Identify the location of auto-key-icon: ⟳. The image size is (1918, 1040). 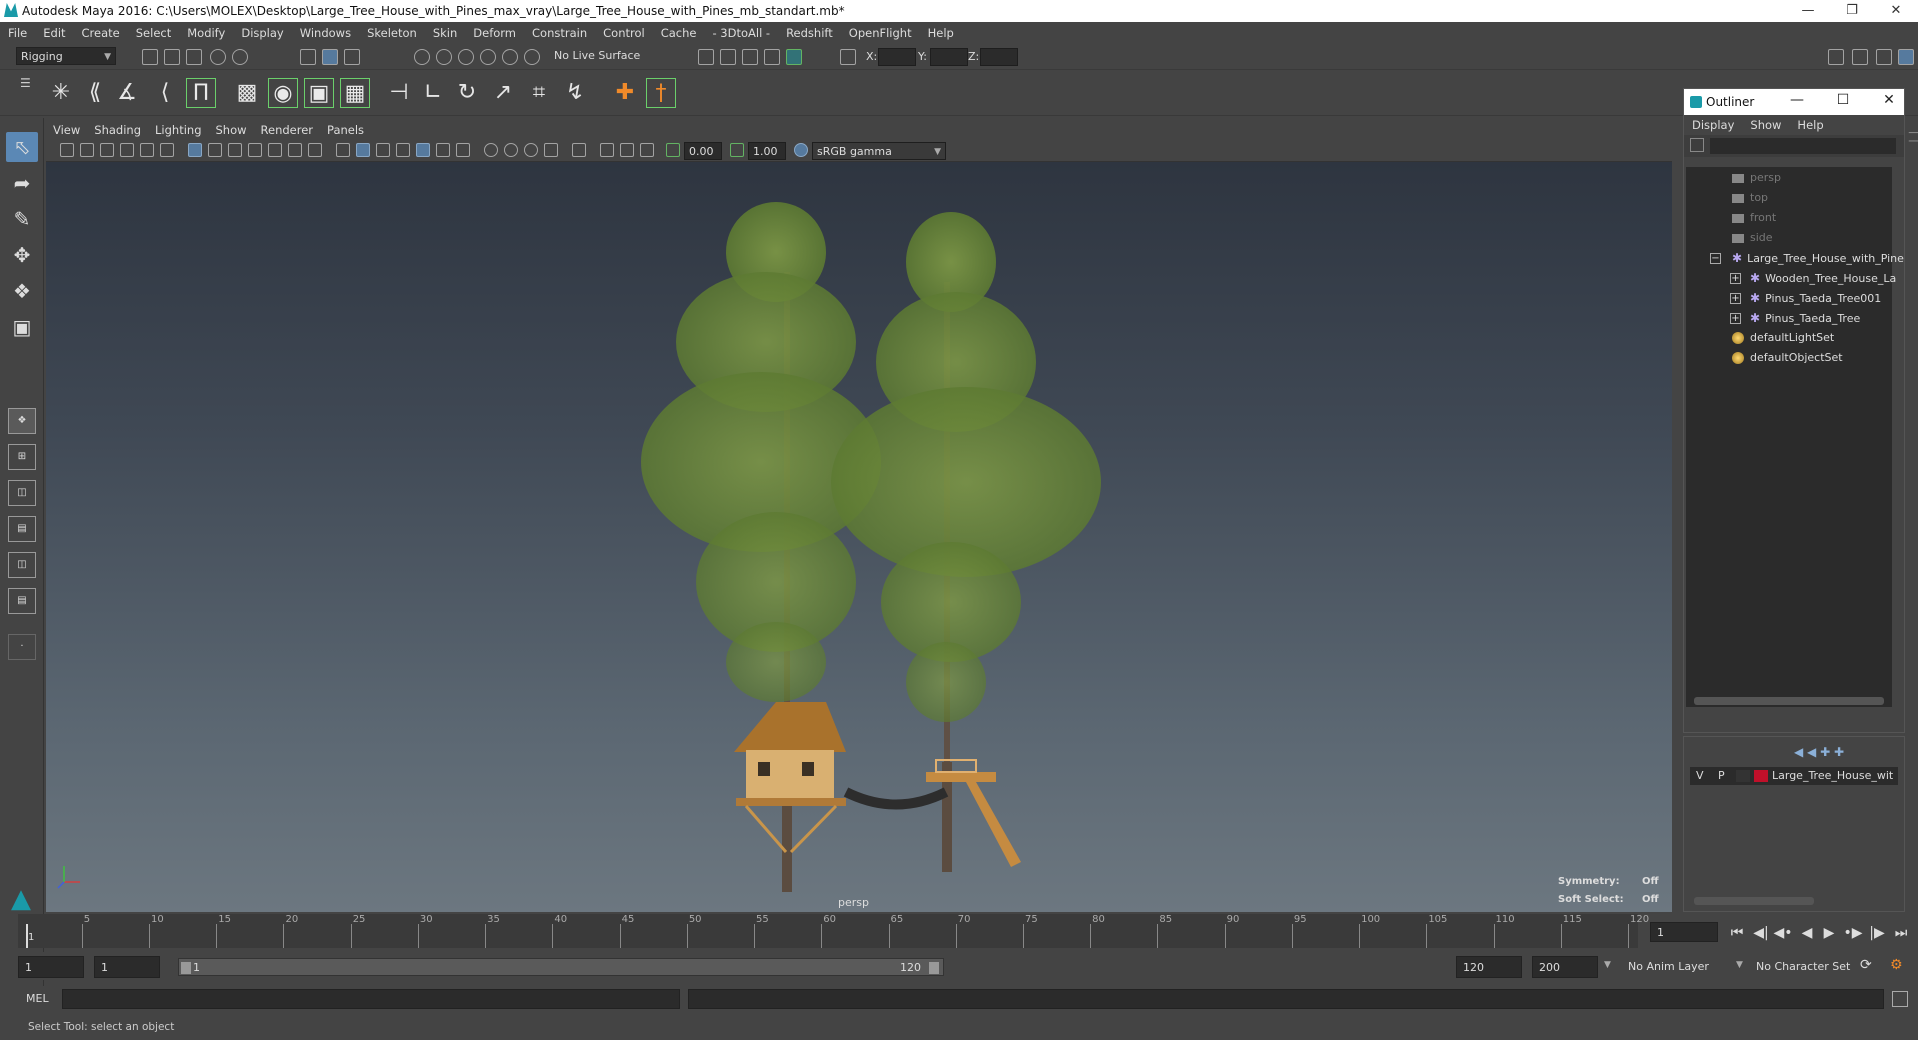
(1866, 965).